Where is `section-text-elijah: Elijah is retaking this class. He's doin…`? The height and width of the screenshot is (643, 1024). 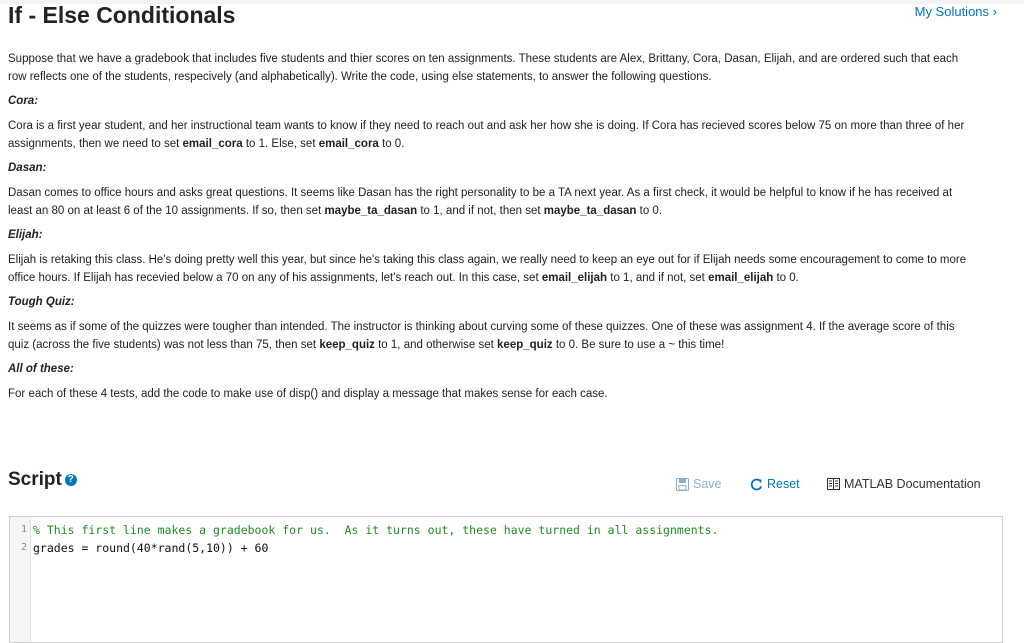
section-text-elijah: Elijah is retaking this class. He's doin… is located at coordinates (488, 269).